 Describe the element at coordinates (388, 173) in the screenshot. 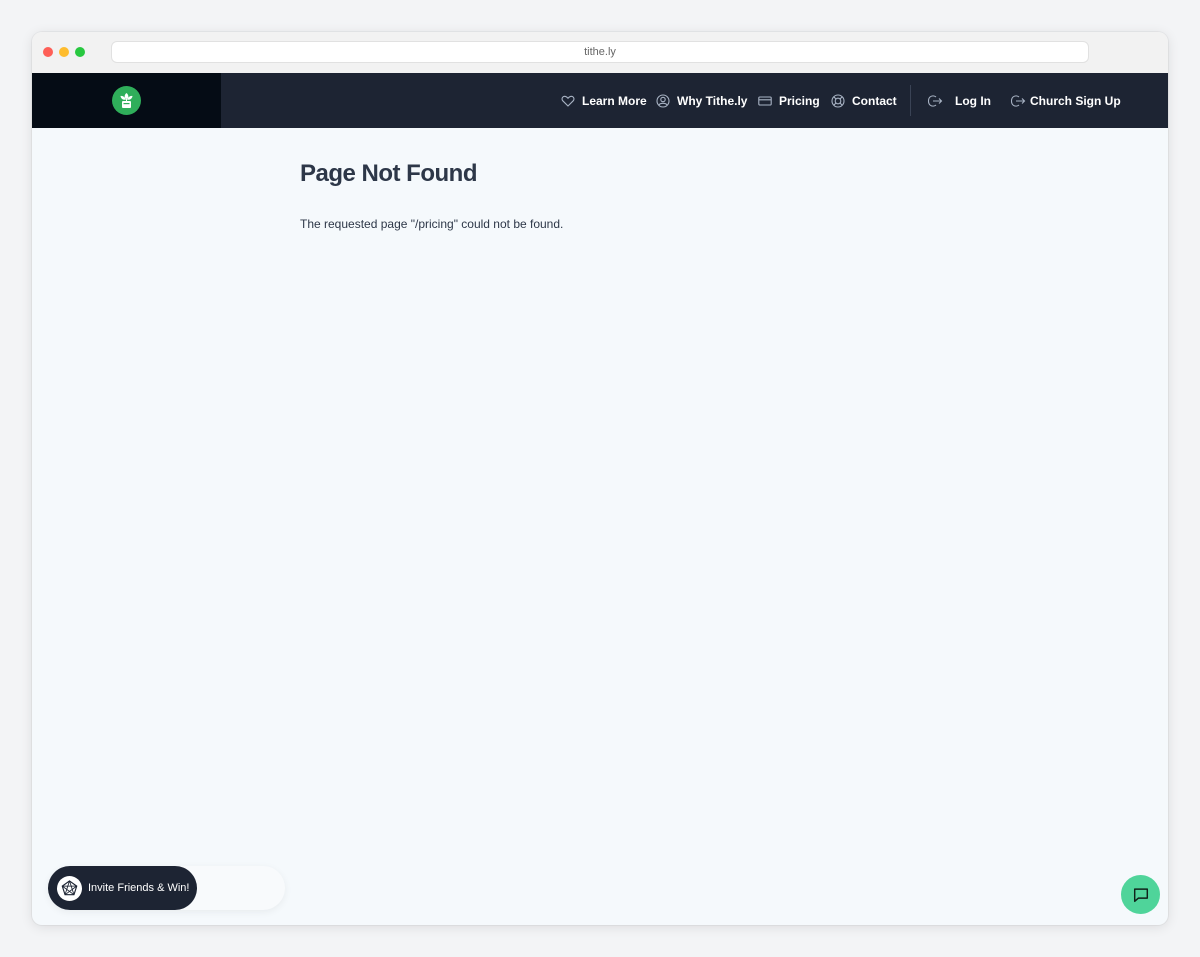

I see `page-title: Page Not Found` at that location.